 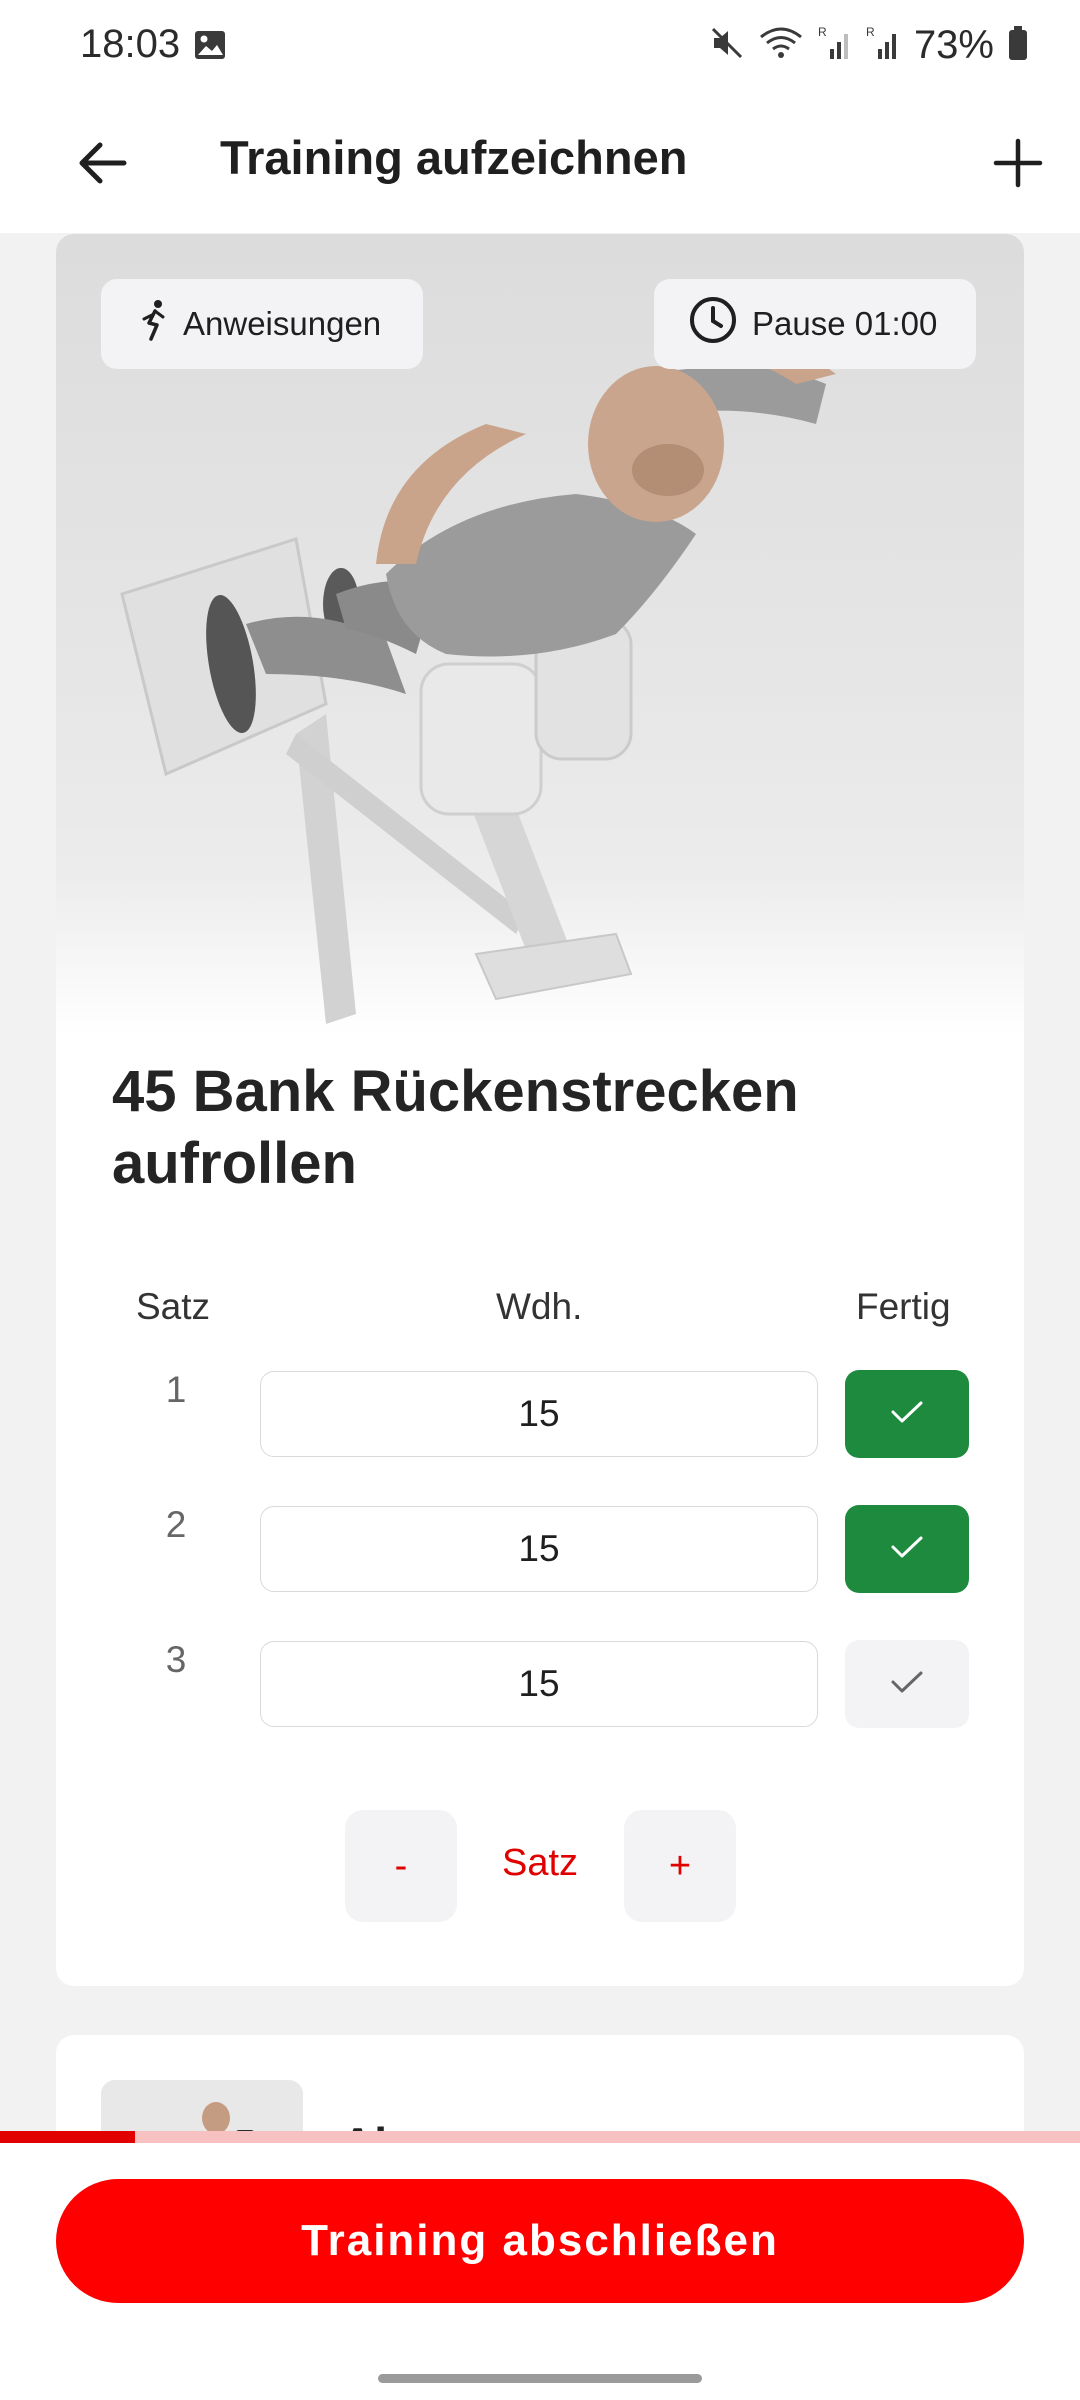 What do you see at coordinates (154, 324) in the screenshot?
I see `running-person-icon` at bounding box center [154, 324].